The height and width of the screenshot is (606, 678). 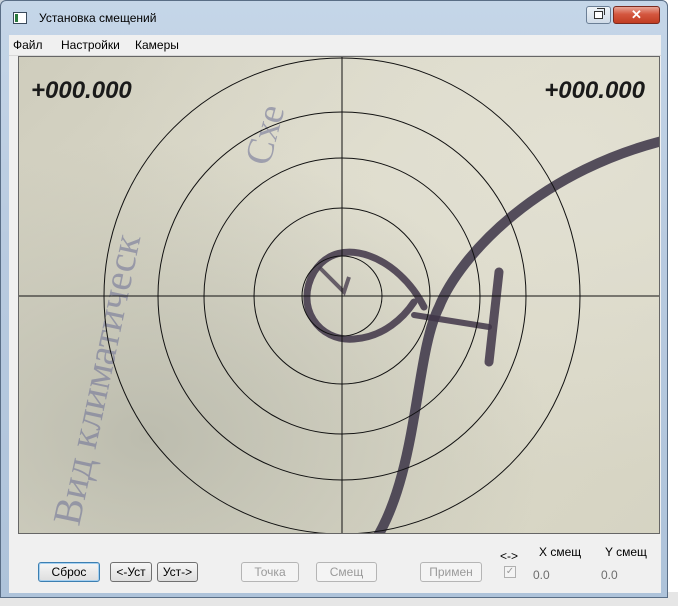 What do you see at coordinates (541, 575) in the screenshot?
I see `x-offset-value: 0.0` at bounding box center [541, 575].